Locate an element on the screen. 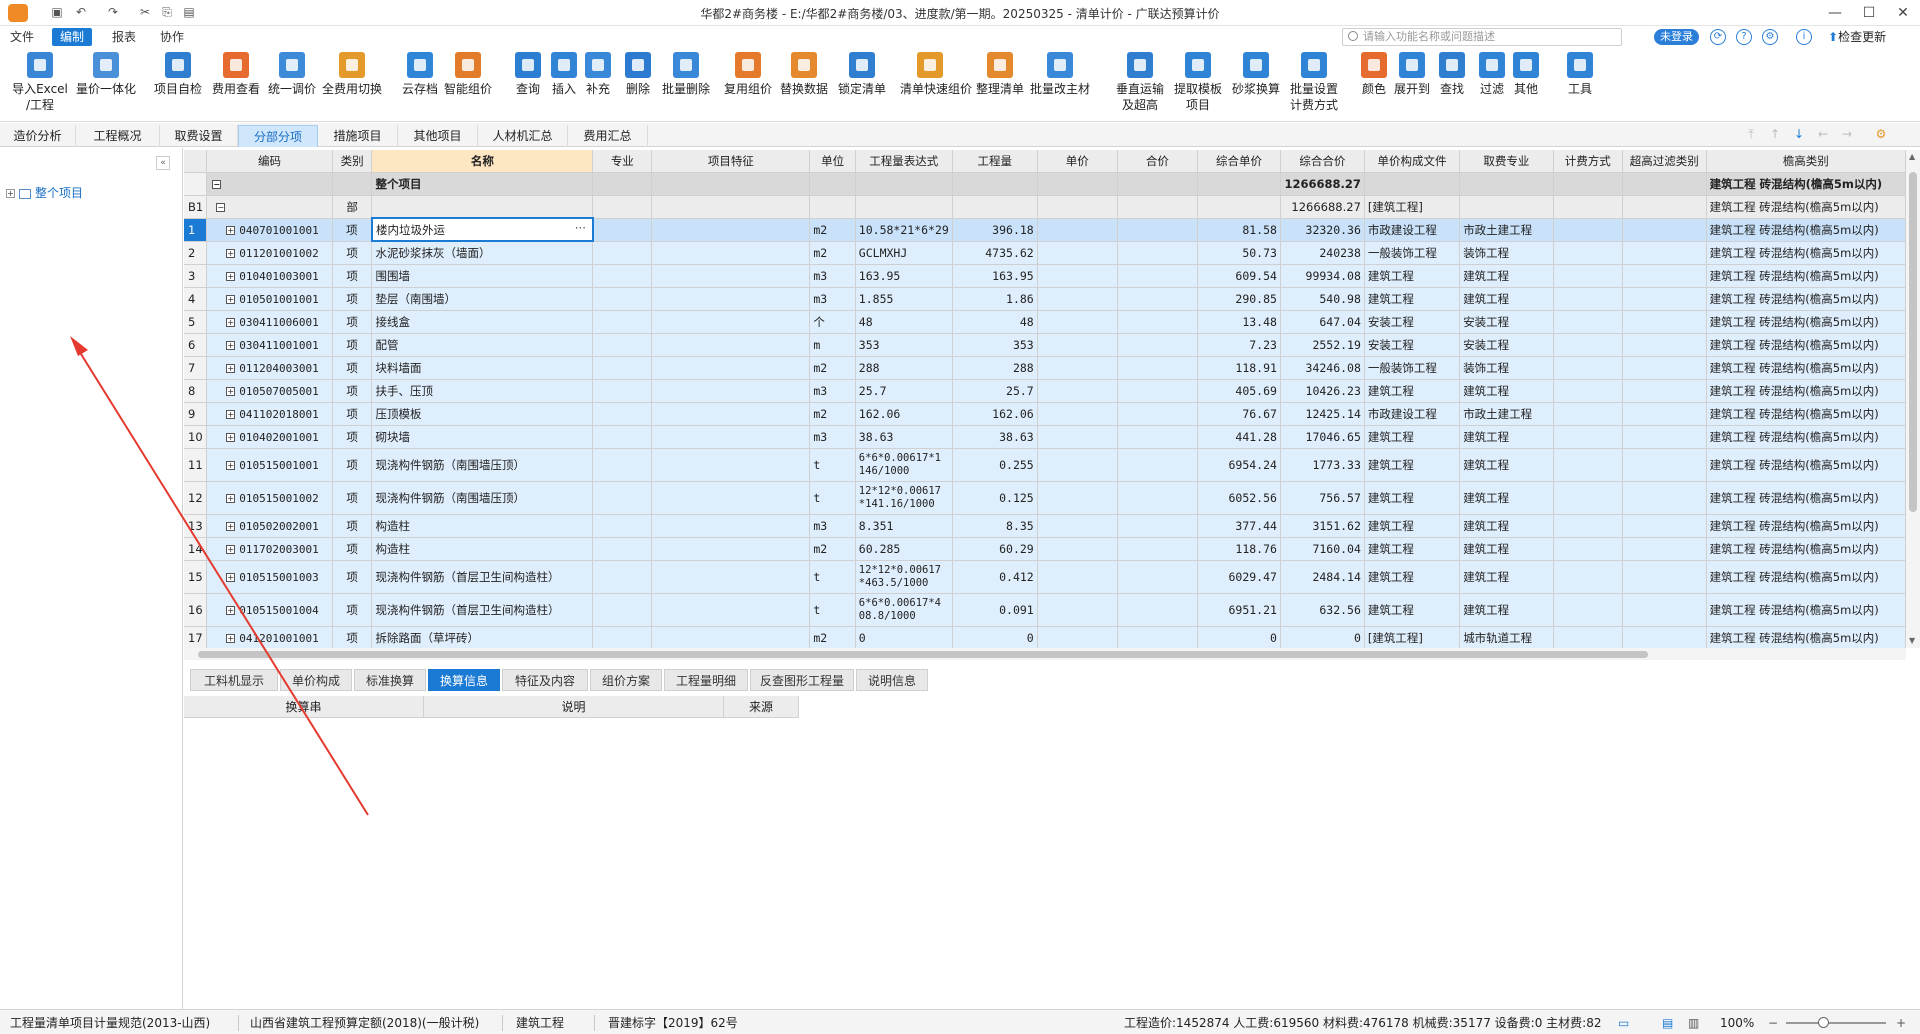  cell-comp-total: 34246.08 is located at coordinates (1322, 368).